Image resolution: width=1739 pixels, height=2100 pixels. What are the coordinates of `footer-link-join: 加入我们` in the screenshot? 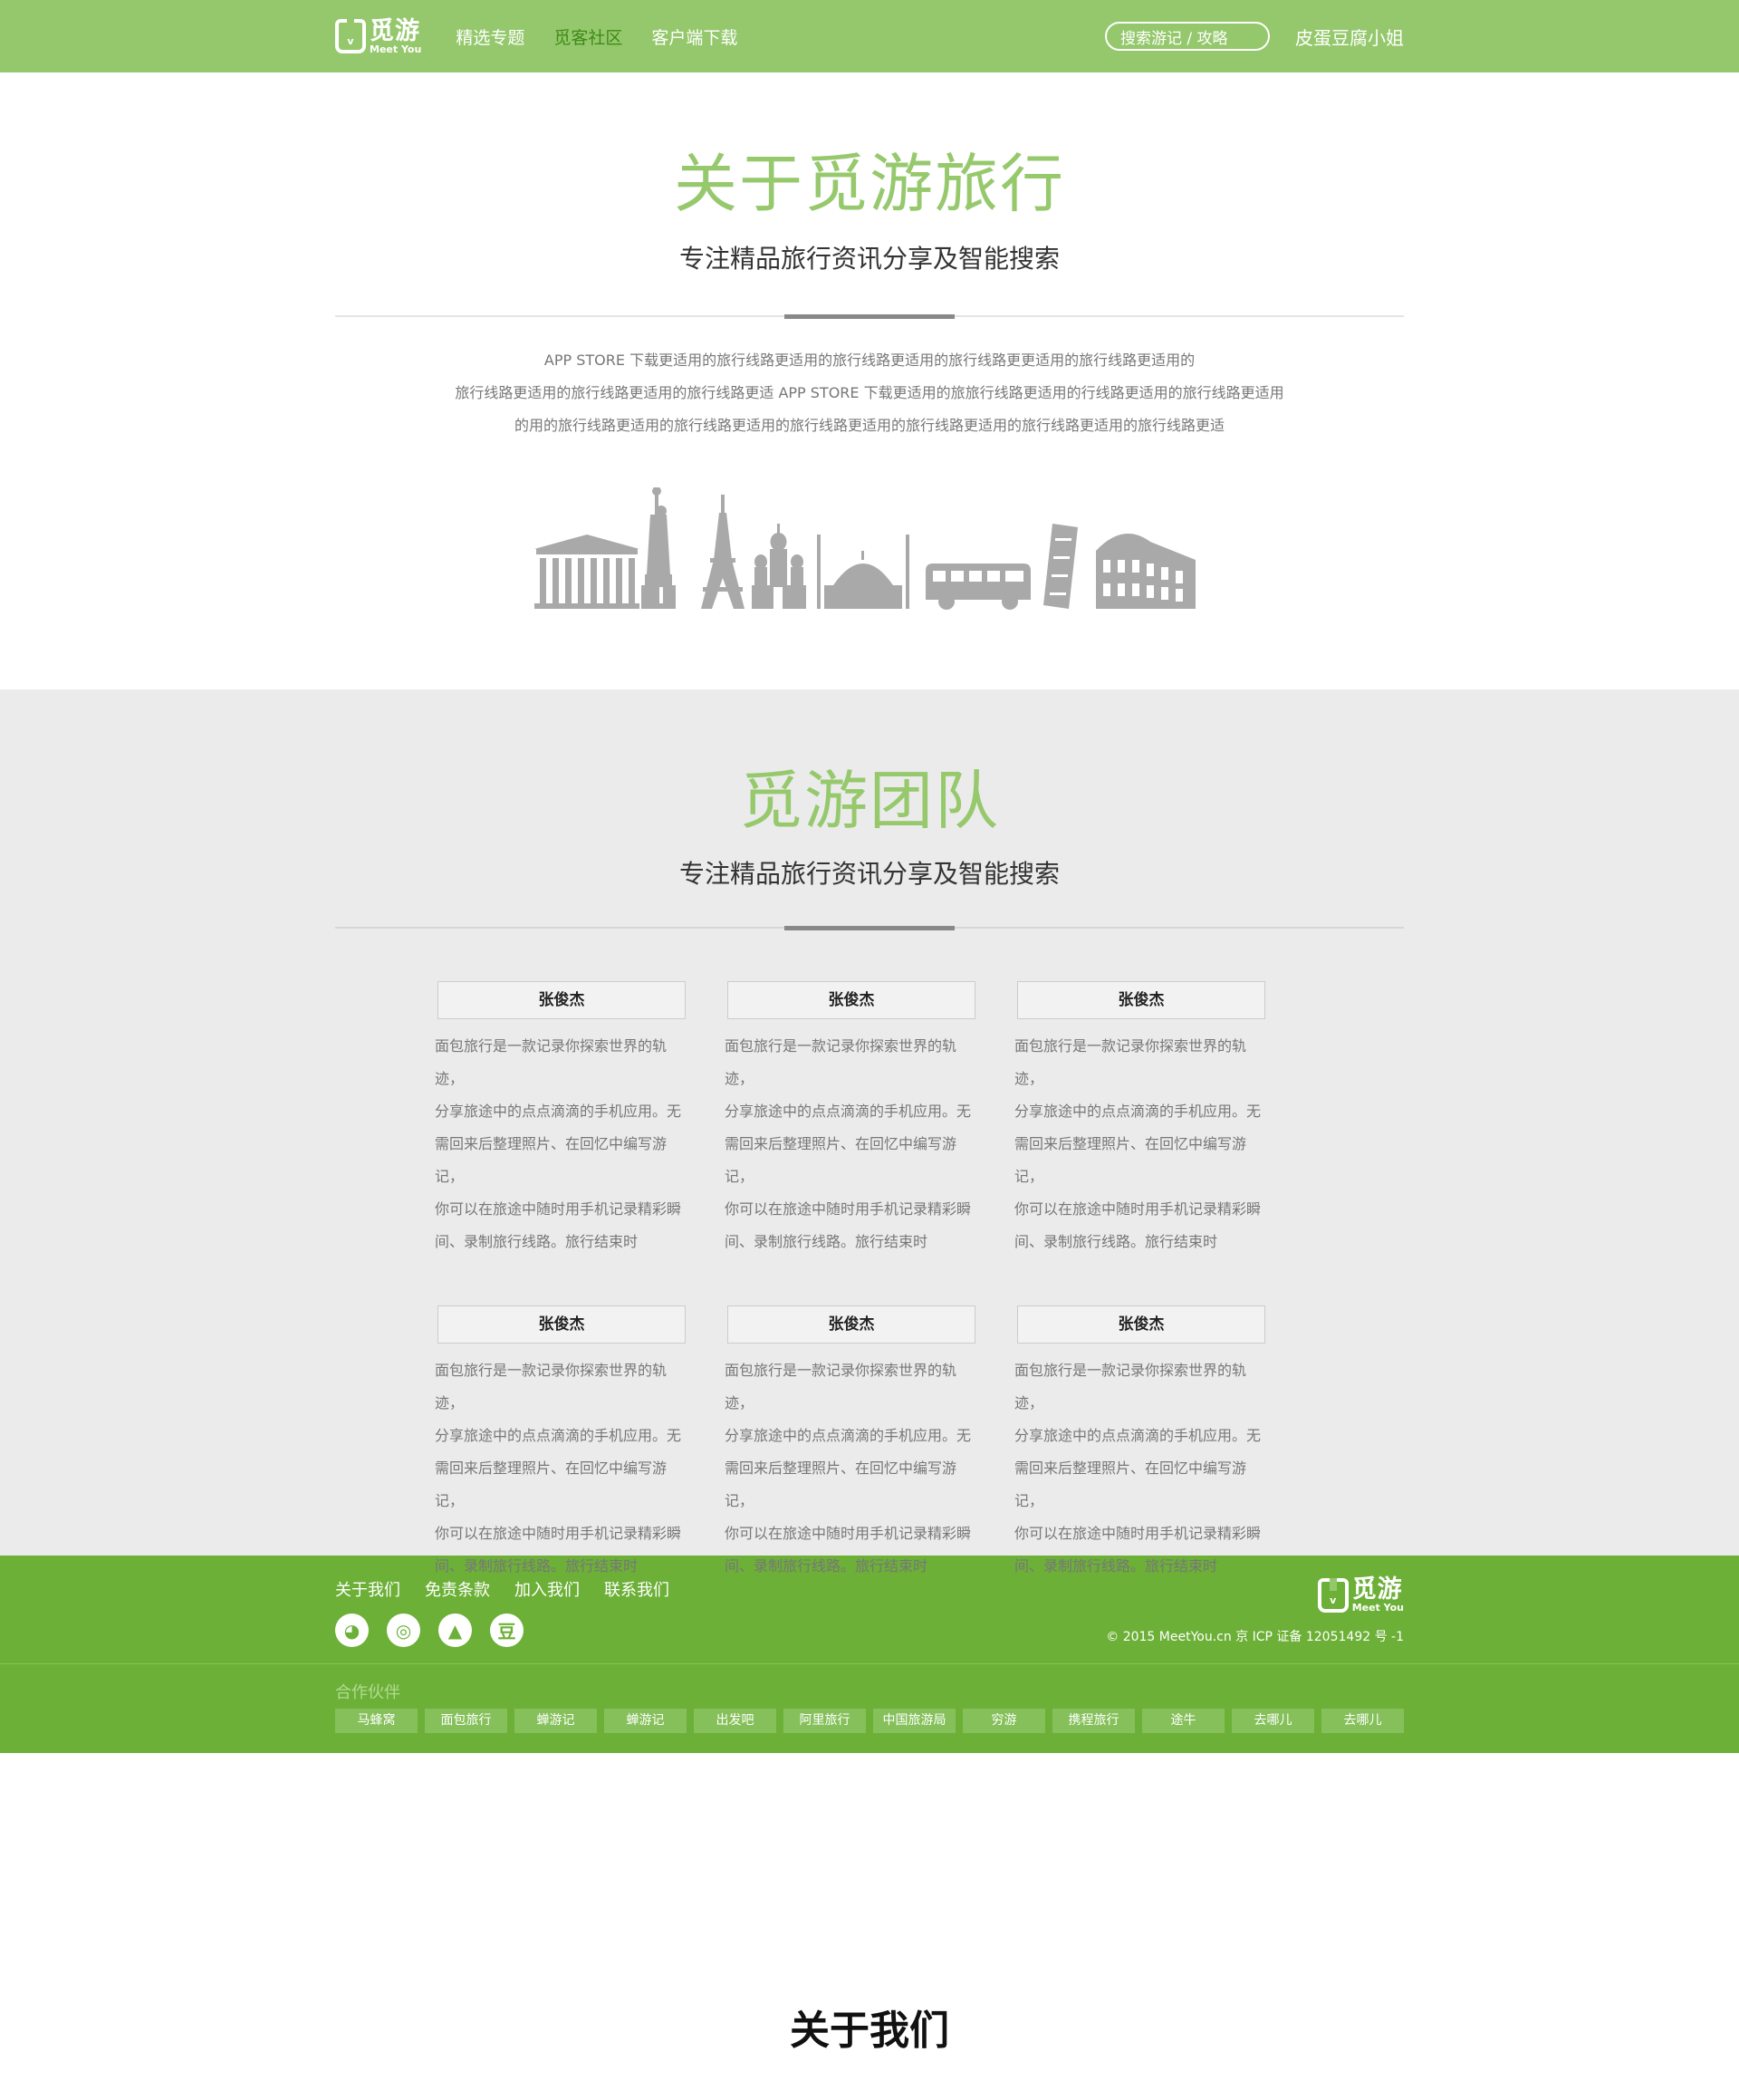 It's located at (547, 1589).